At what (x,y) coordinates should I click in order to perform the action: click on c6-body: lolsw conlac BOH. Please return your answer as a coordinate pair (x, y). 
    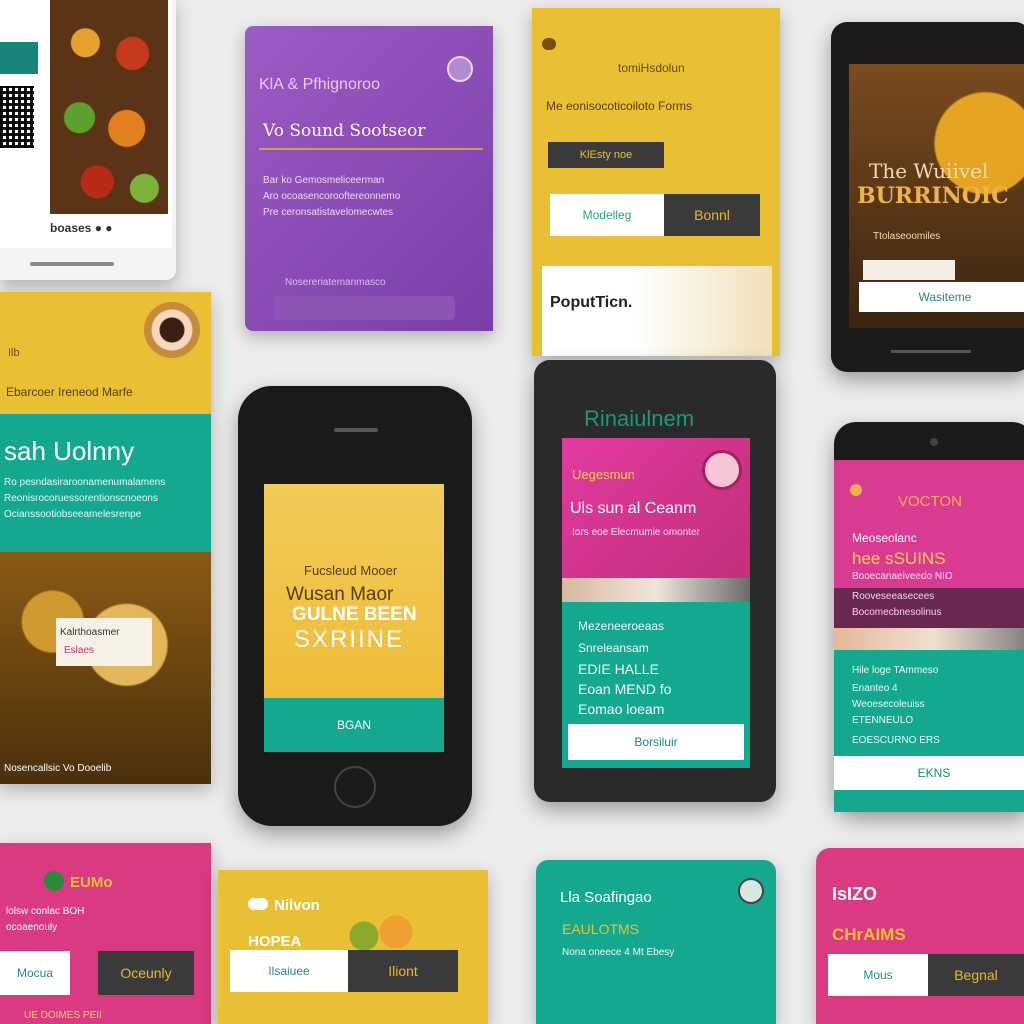
    Looking at the image, I should click on (45, 911).